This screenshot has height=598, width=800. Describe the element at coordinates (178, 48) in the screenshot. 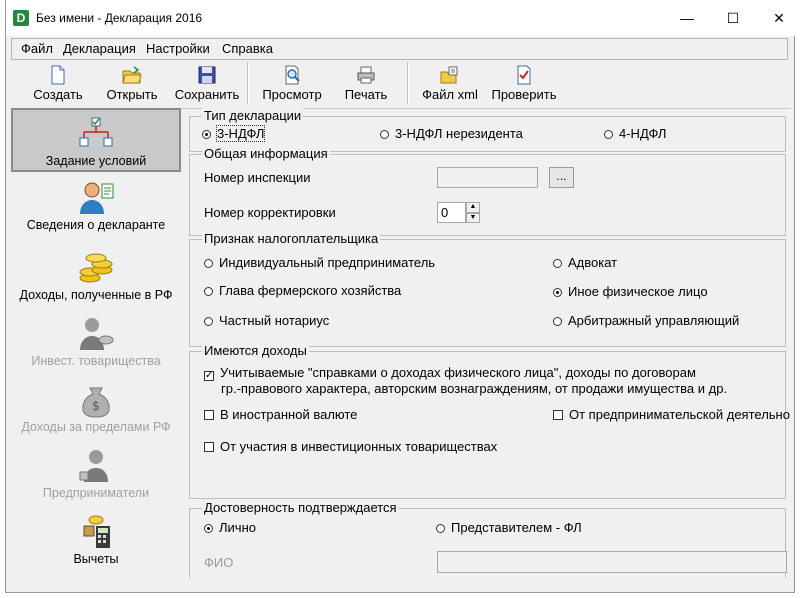

I see `menu-settings: Настройки` at that location.